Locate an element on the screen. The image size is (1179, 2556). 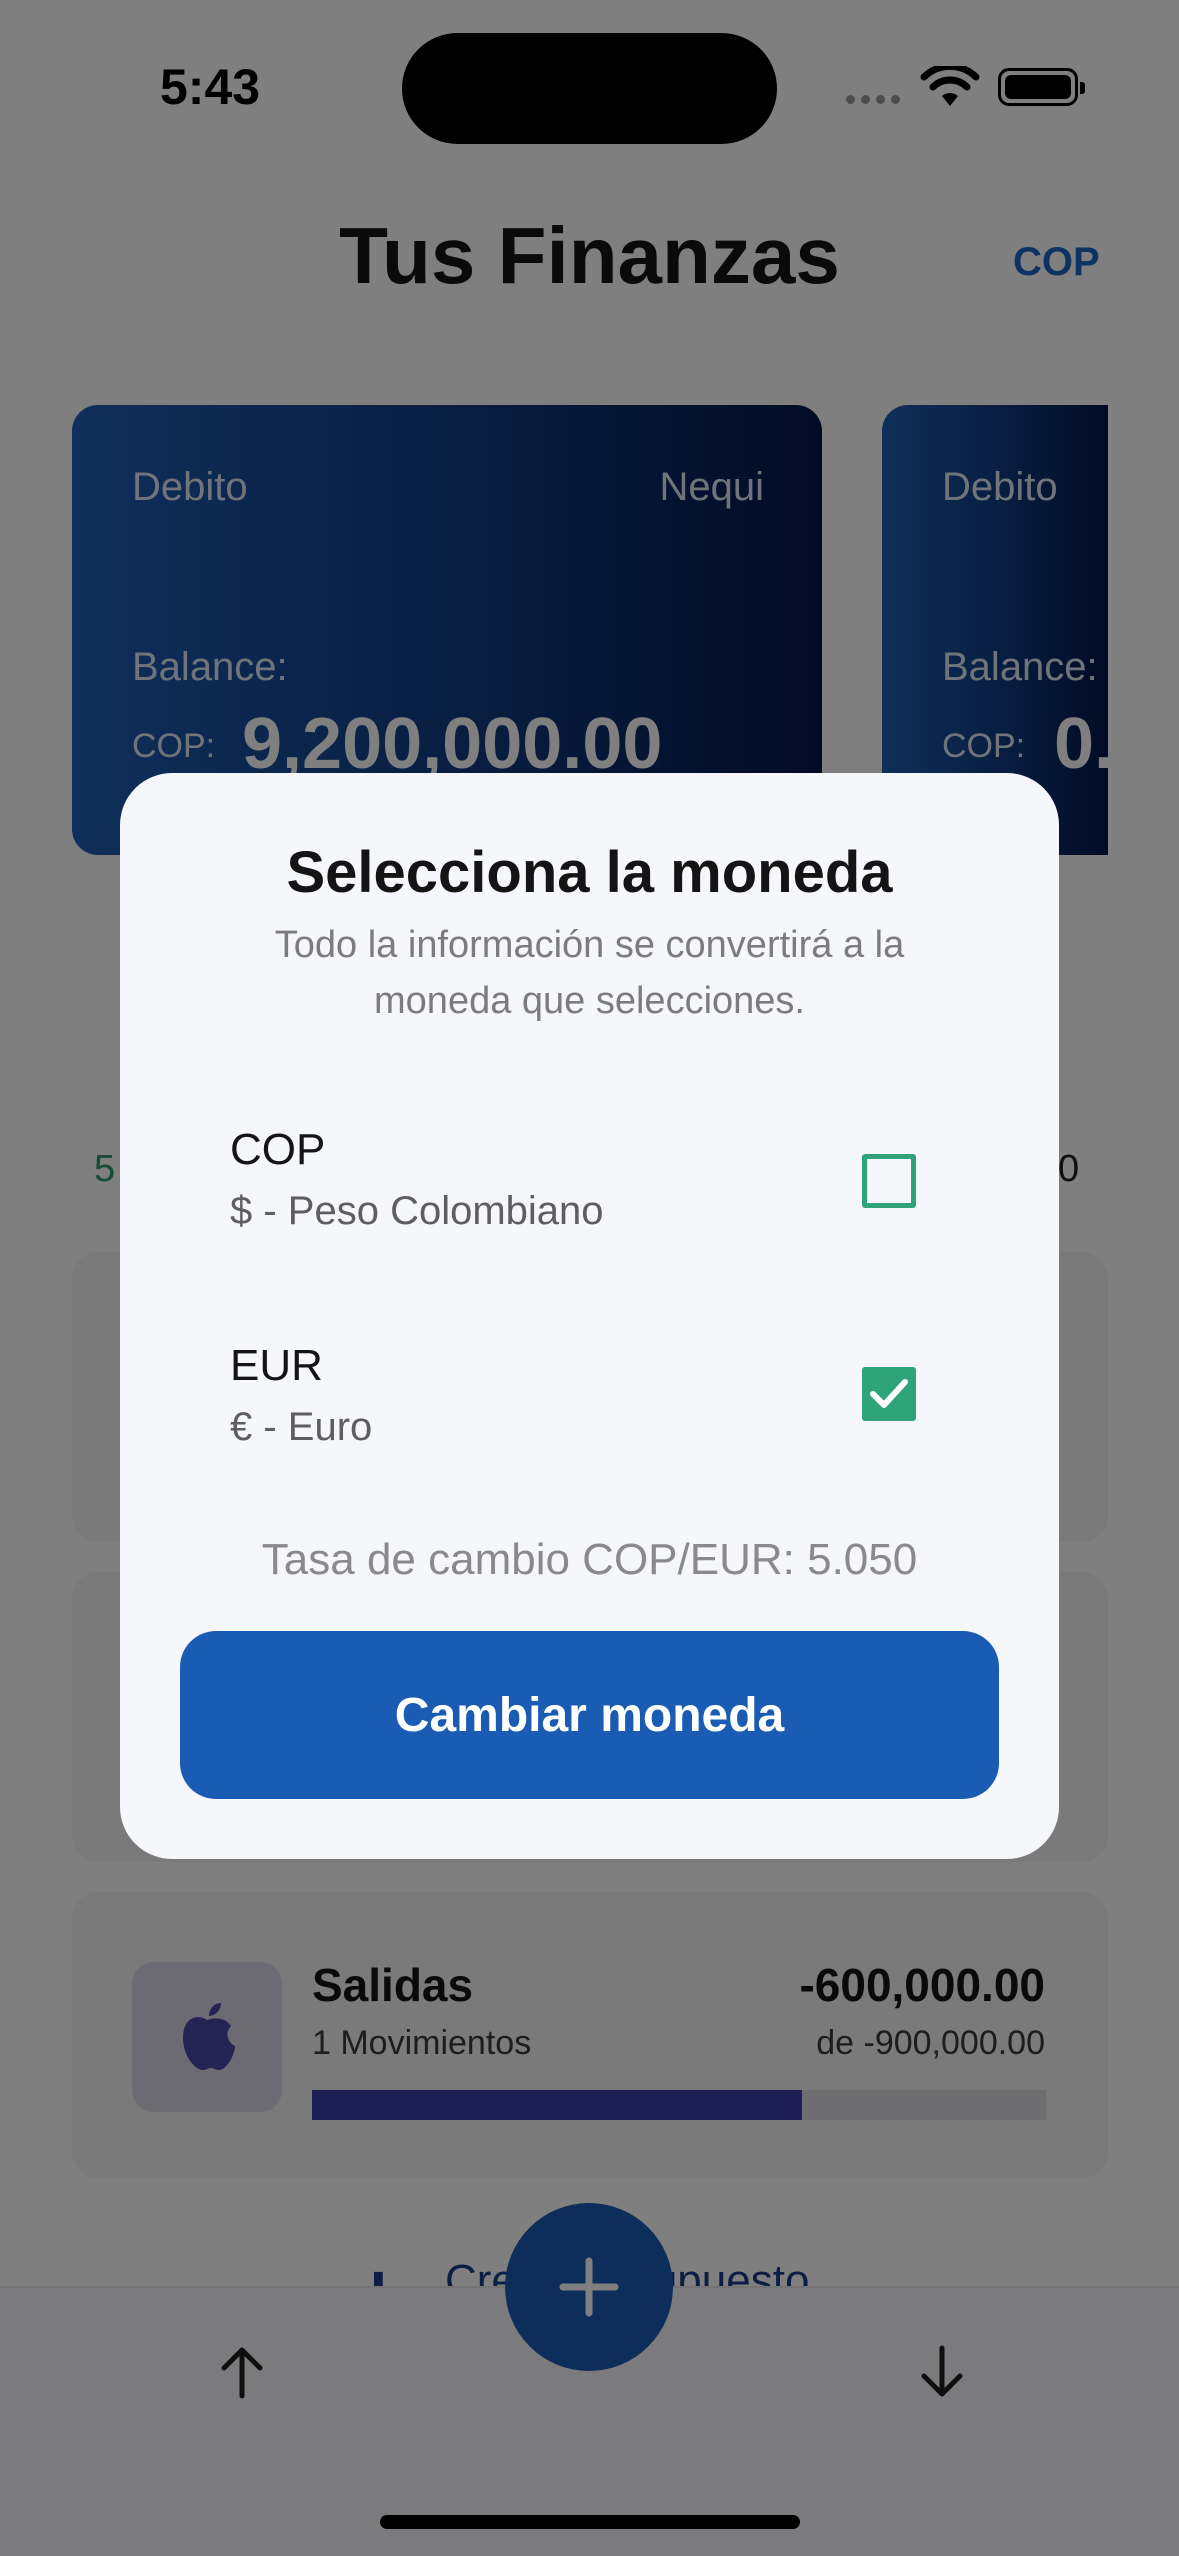
eur-checkbox is located at coordinates (889, 1394).